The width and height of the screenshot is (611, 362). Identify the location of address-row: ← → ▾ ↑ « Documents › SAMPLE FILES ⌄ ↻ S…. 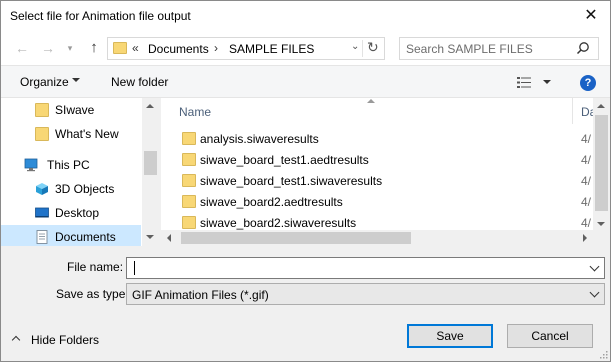
(305, 48).